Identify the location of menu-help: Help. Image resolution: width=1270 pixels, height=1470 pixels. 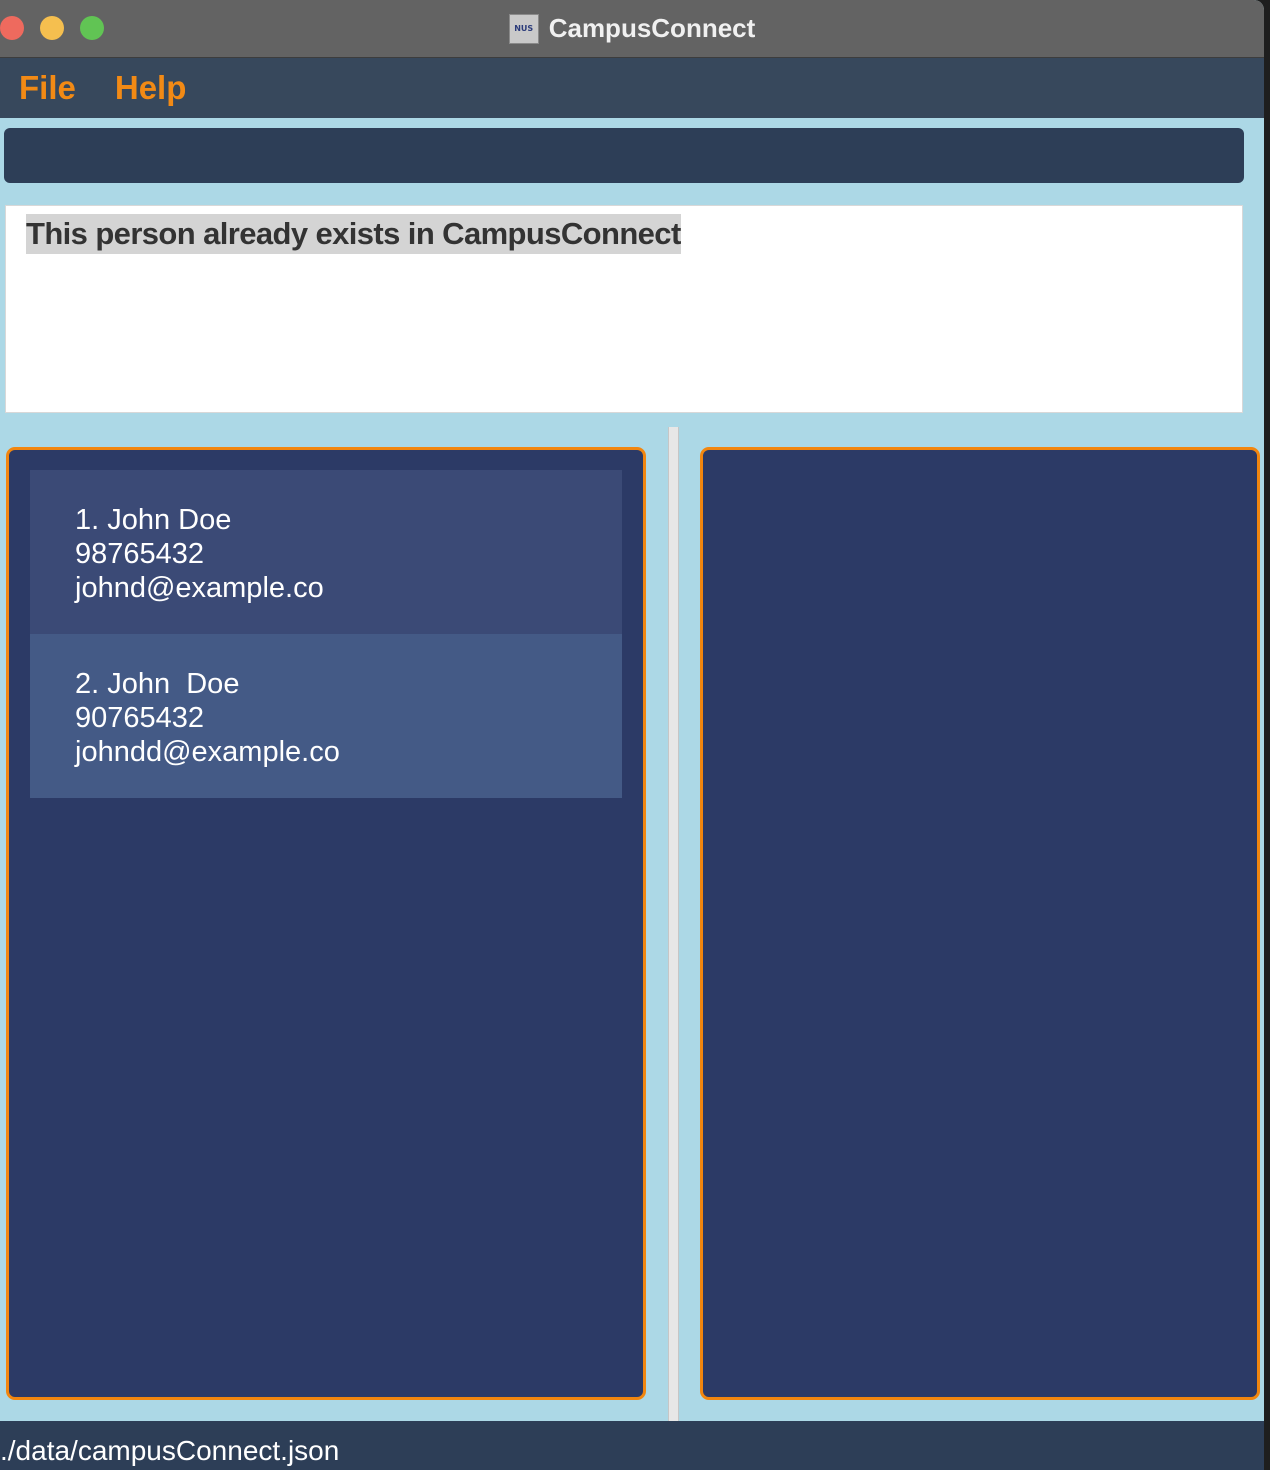
(151, 88).